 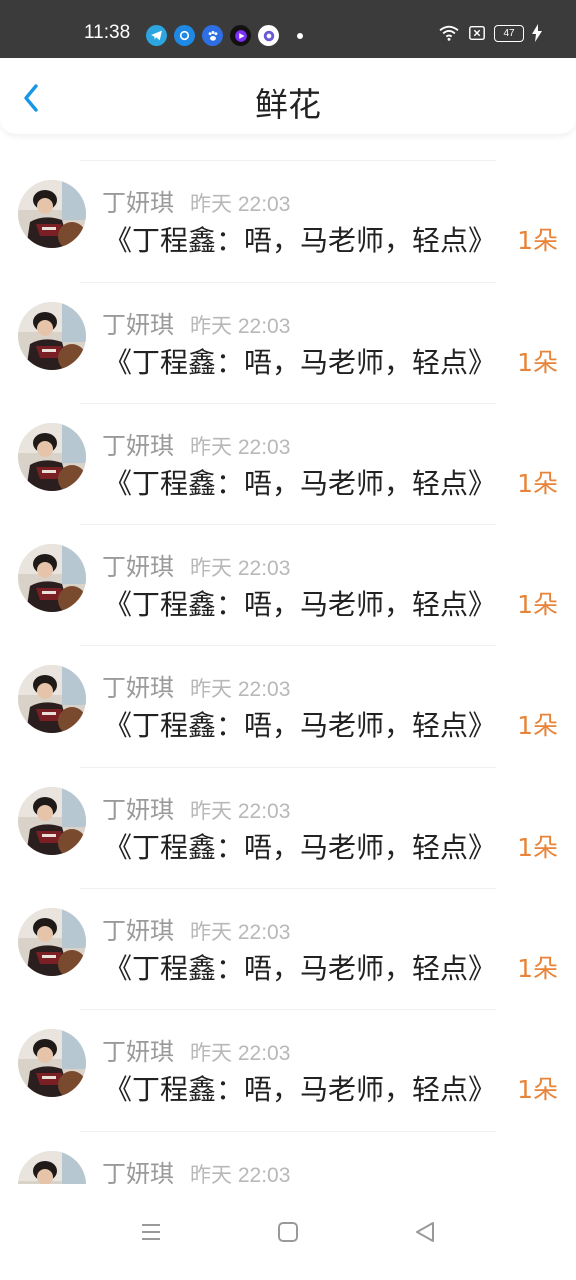 I want to click on telegram-app-icon, so click(x=156, y=35).